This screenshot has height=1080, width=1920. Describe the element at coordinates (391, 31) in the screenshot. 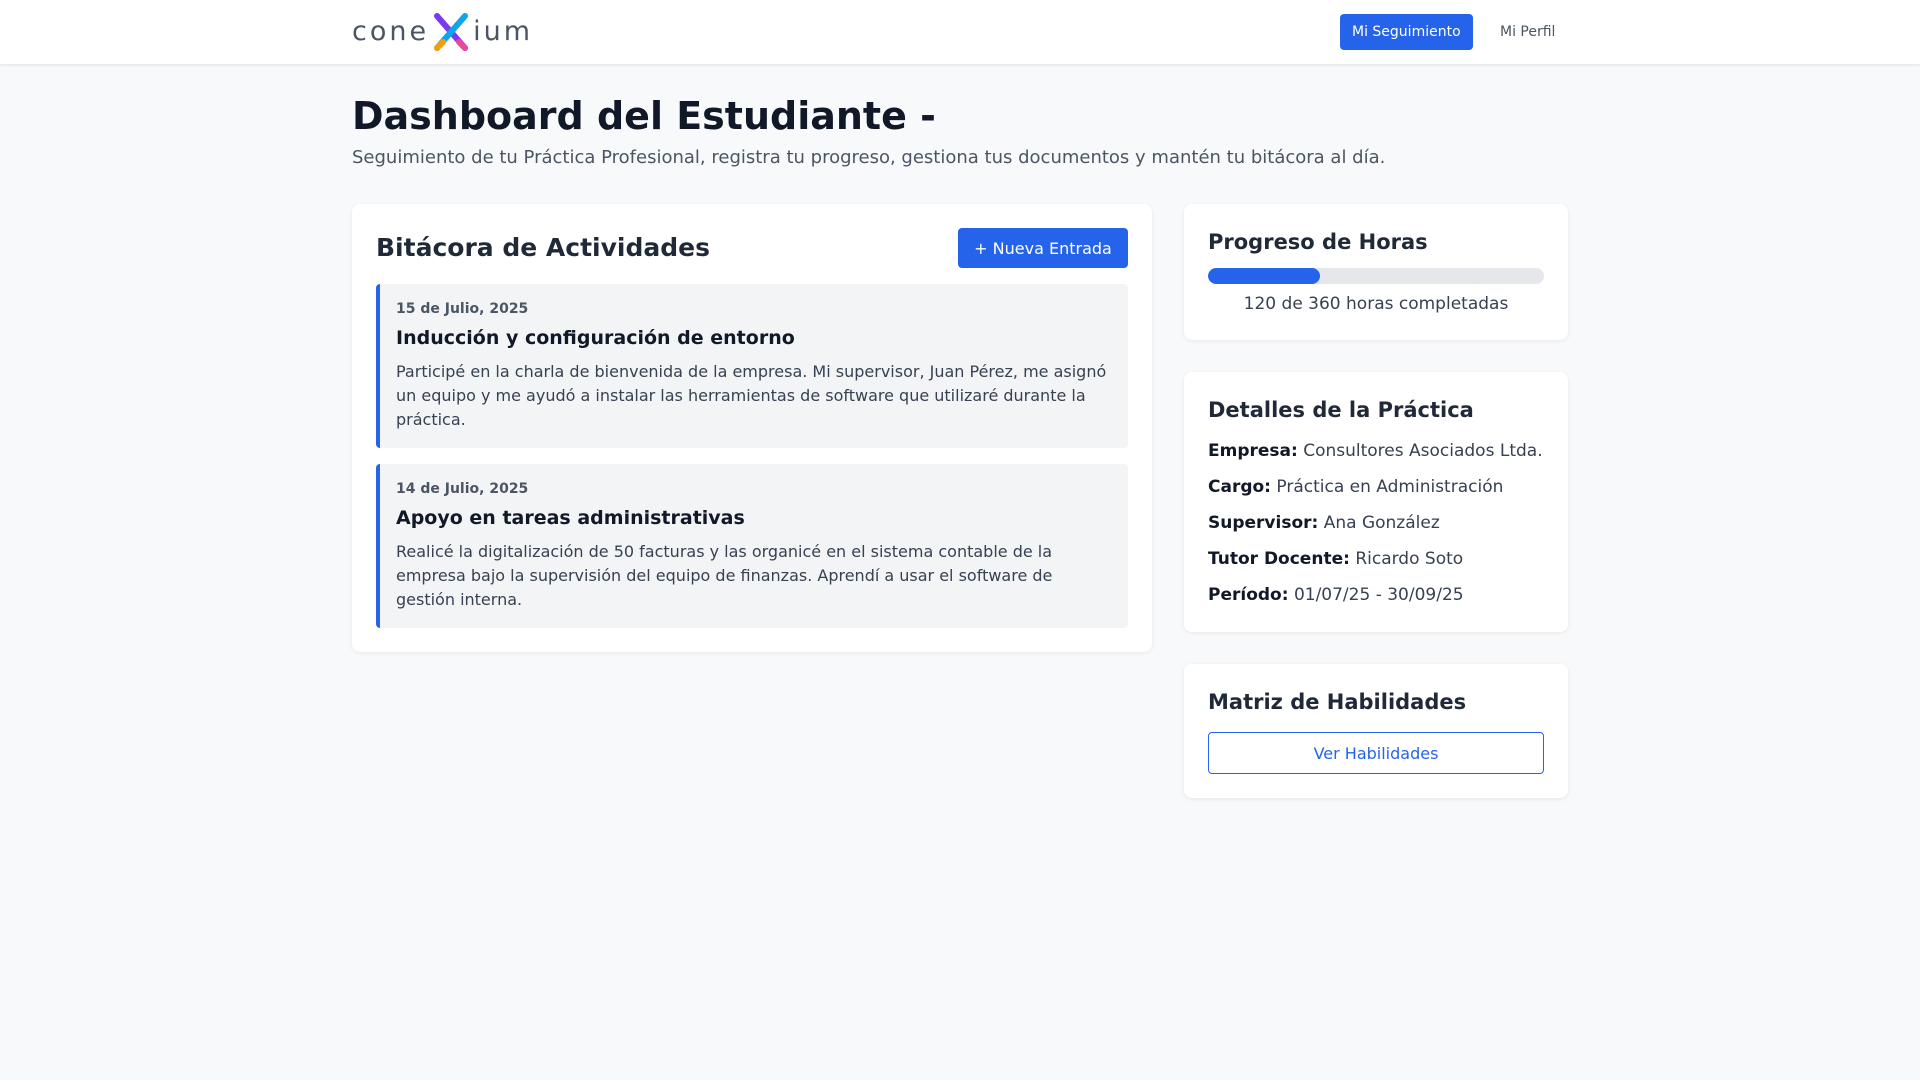

I see `logo-text-left: cone` at that location.